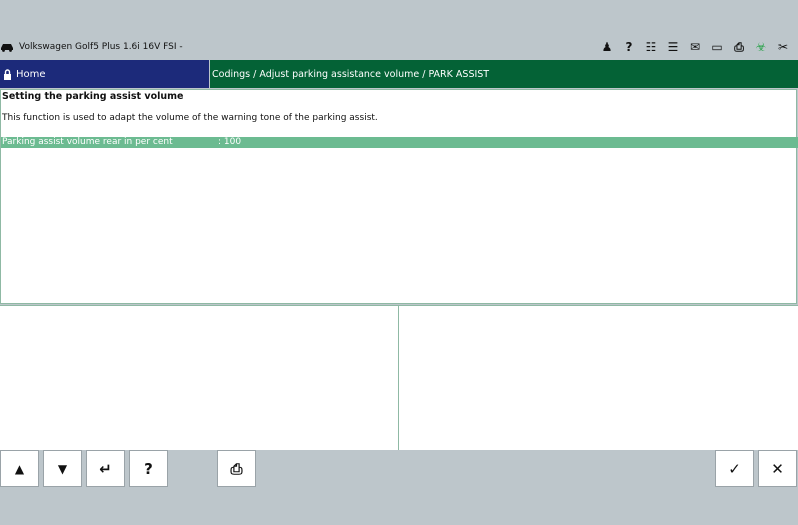 This screenshot has height=525, width=798. I want to click on mail-icon: ✉, so click(695, 47).